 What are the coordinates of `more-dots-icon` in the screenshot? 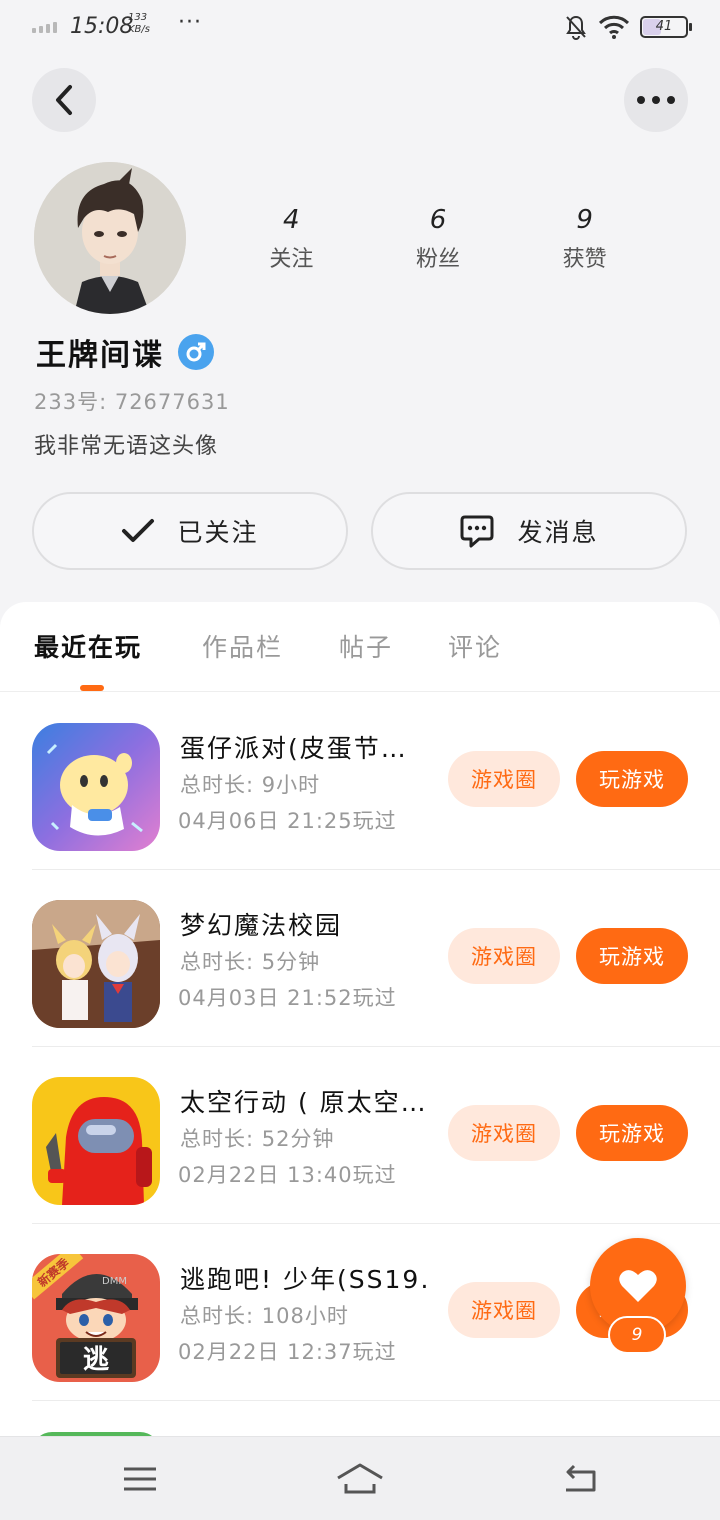 It's located at (656, 100).